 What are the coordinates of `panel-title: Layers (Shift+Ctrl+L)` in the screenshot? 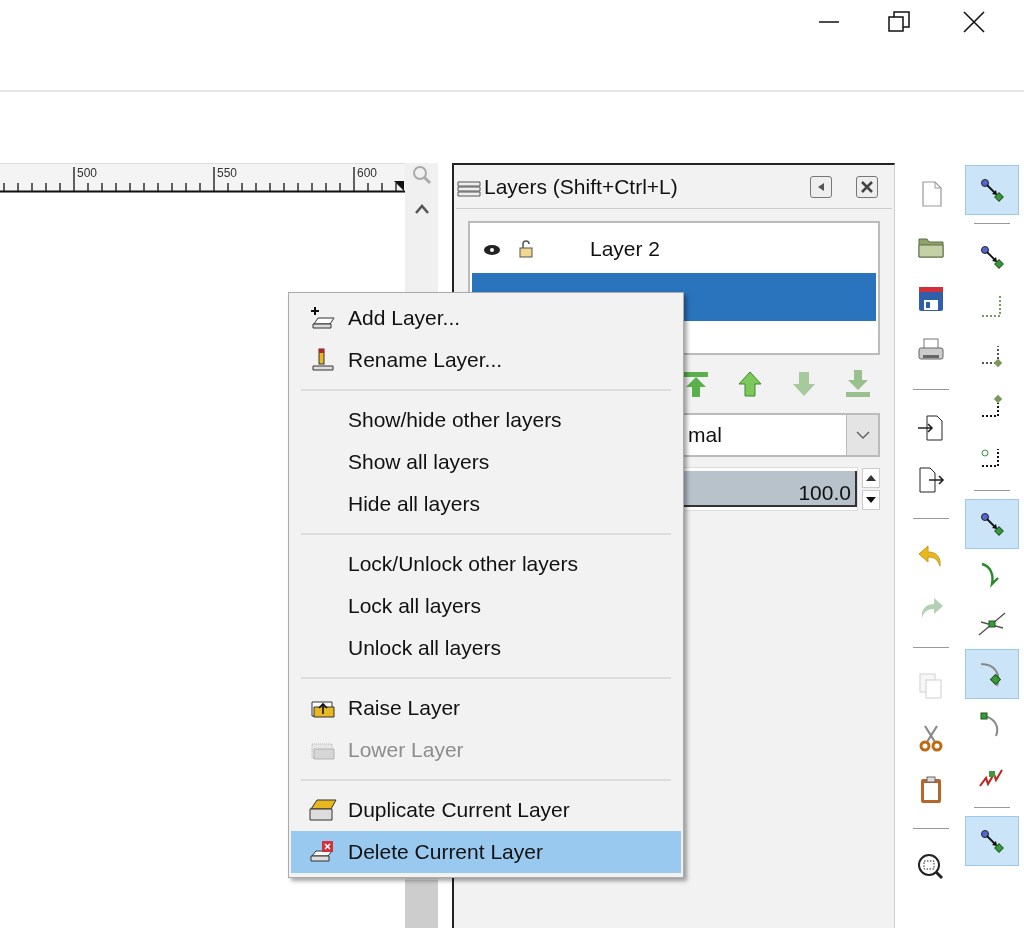 It's located at (581, 186).